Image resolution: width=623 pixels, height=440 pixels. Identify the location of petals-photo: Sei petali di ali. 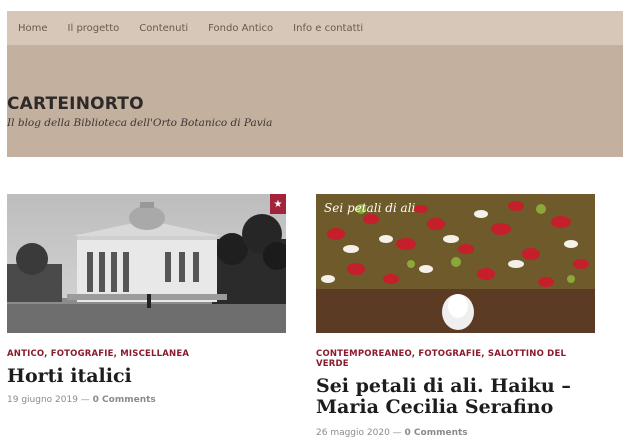
(455, 263).